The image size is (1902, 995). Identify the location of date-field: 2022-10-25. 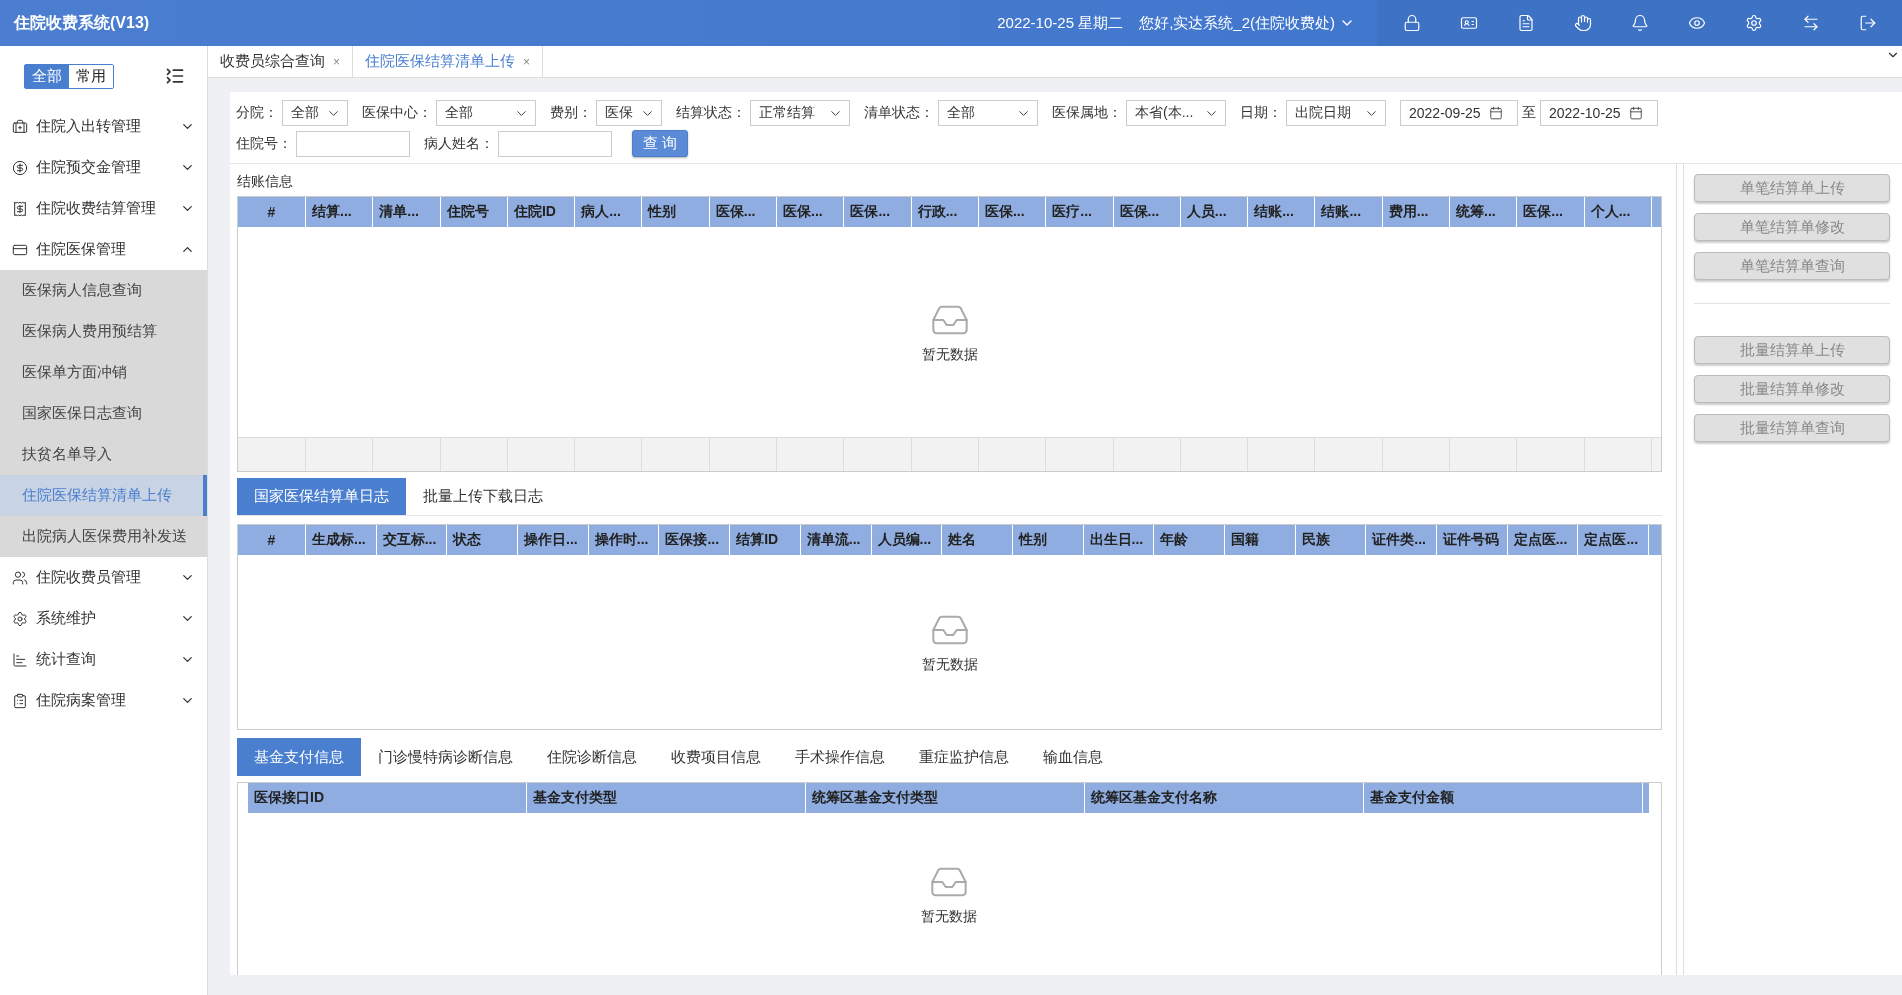
(1599, 113).